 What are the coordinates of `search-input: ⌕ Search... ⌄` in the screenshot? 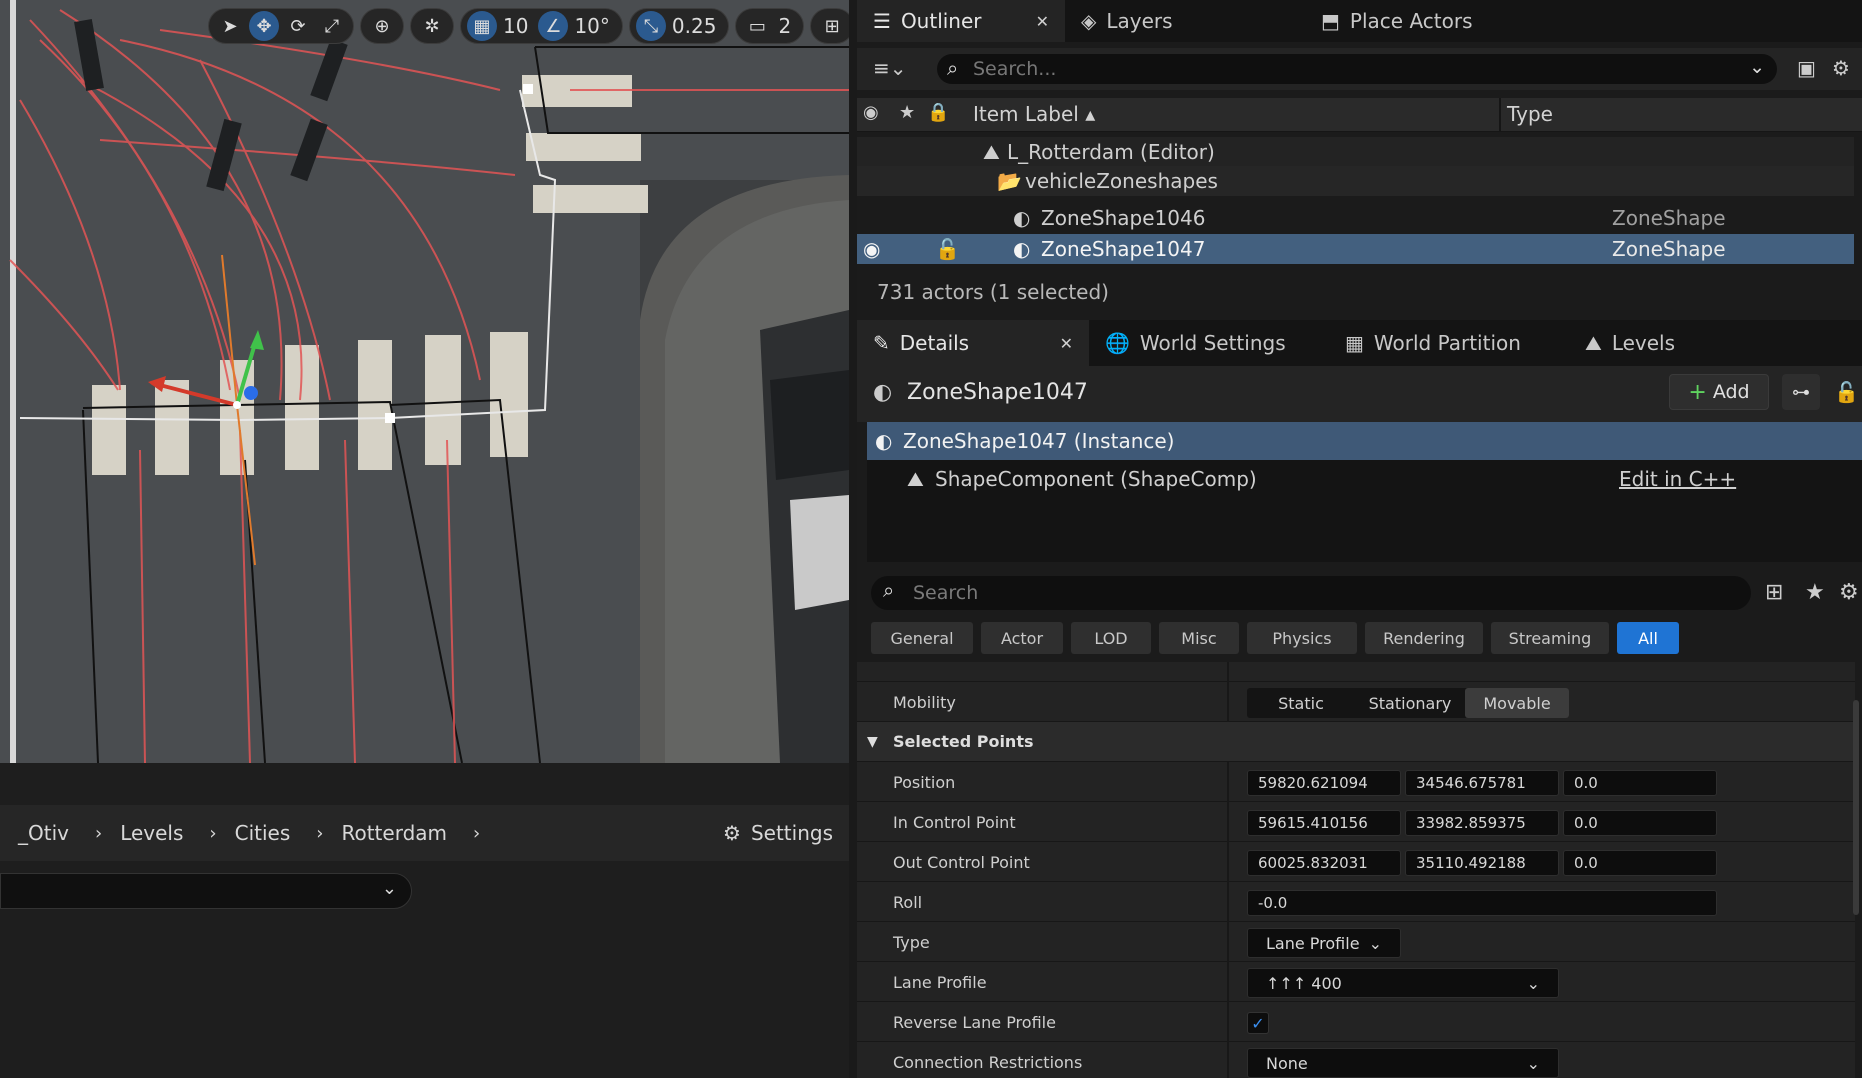 It's located at (1357, 69).